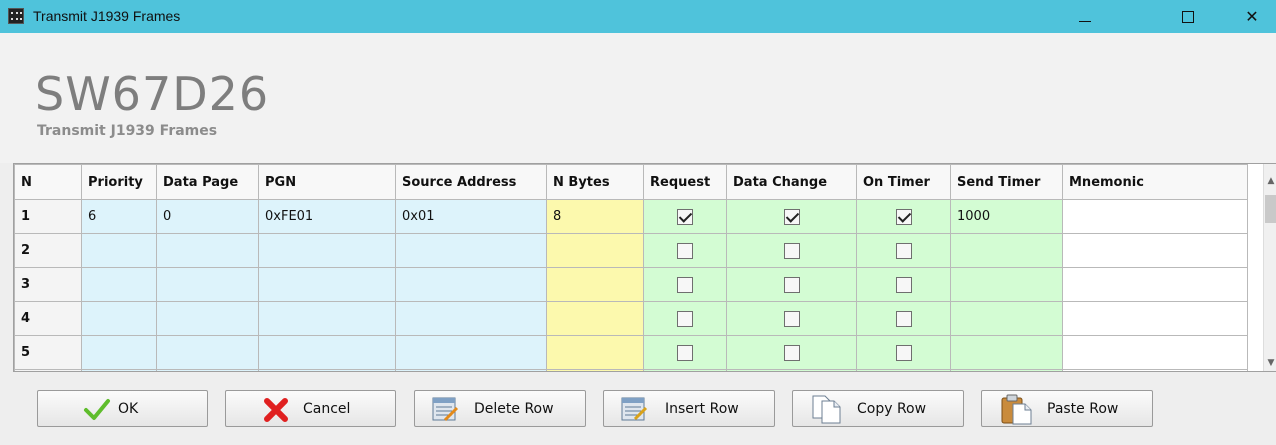 The image size is (1276, 445). What do you see at coordinates (119, 216) in the screenshot?
I see `cell-priority: 6` at bounding box center [119, 216].